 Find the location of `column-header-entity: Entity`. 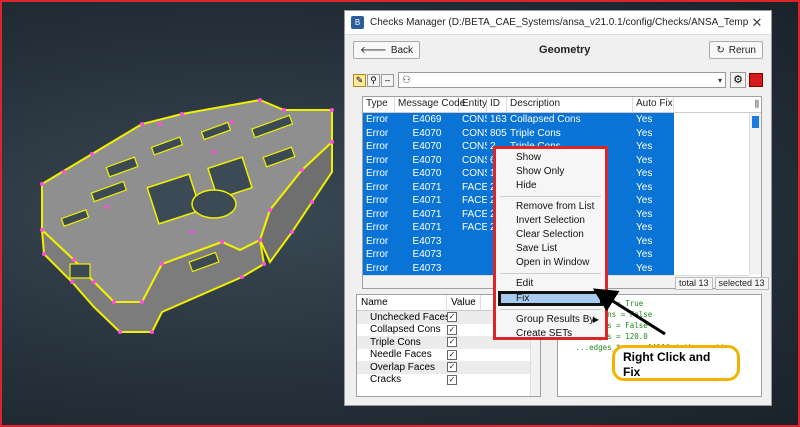

column-header-entity: Entity is located at coordinates (473, 104).